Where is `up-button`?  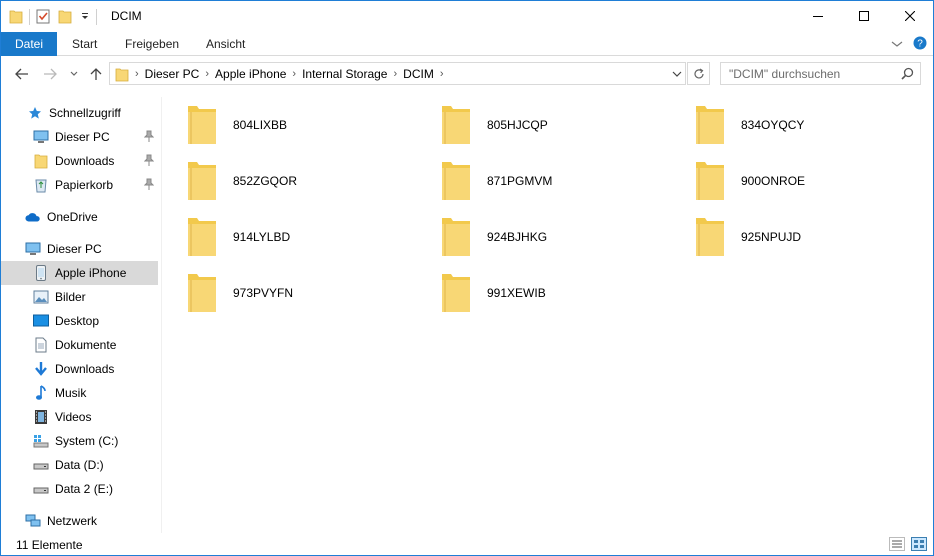 up-button is located at coordinates (96, 74).